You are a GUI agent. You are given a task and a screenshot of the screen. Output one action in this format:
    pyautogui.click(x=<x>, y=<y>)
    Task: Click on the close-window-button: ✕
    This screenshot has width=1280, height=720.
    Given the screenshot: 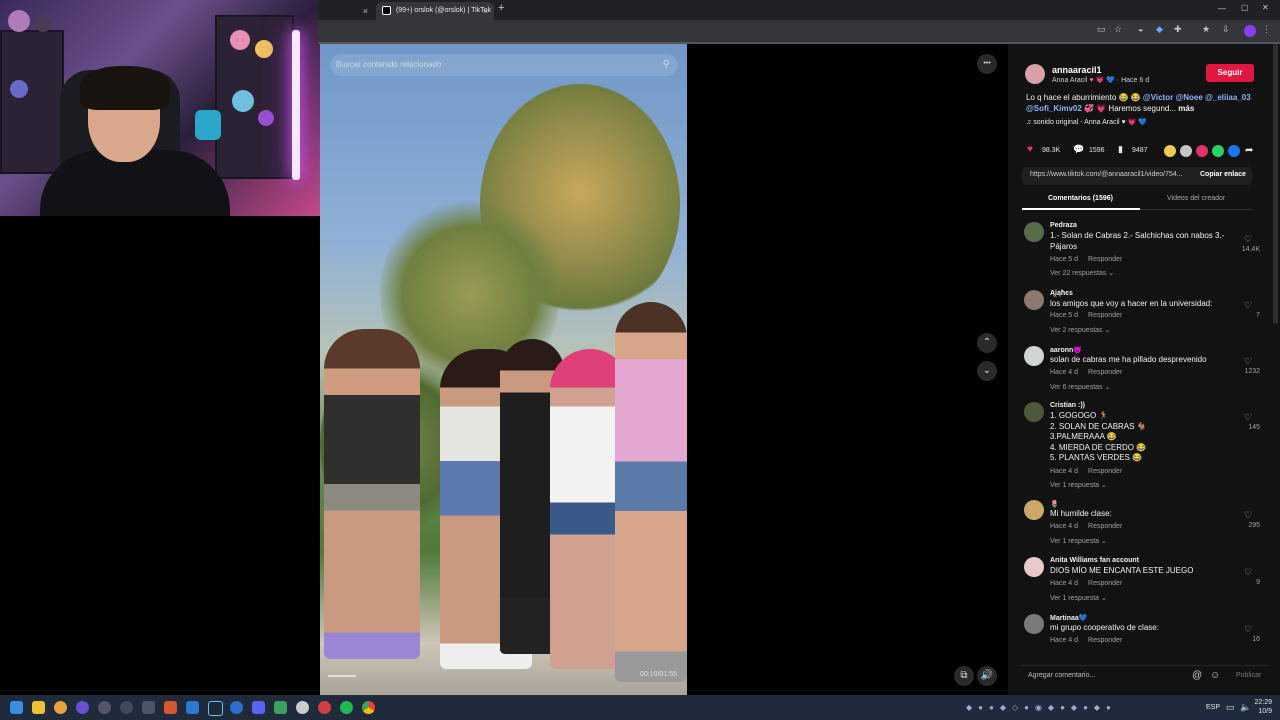 What is the action you would take?
    pyautogui.click(x=1265, y=7)
    